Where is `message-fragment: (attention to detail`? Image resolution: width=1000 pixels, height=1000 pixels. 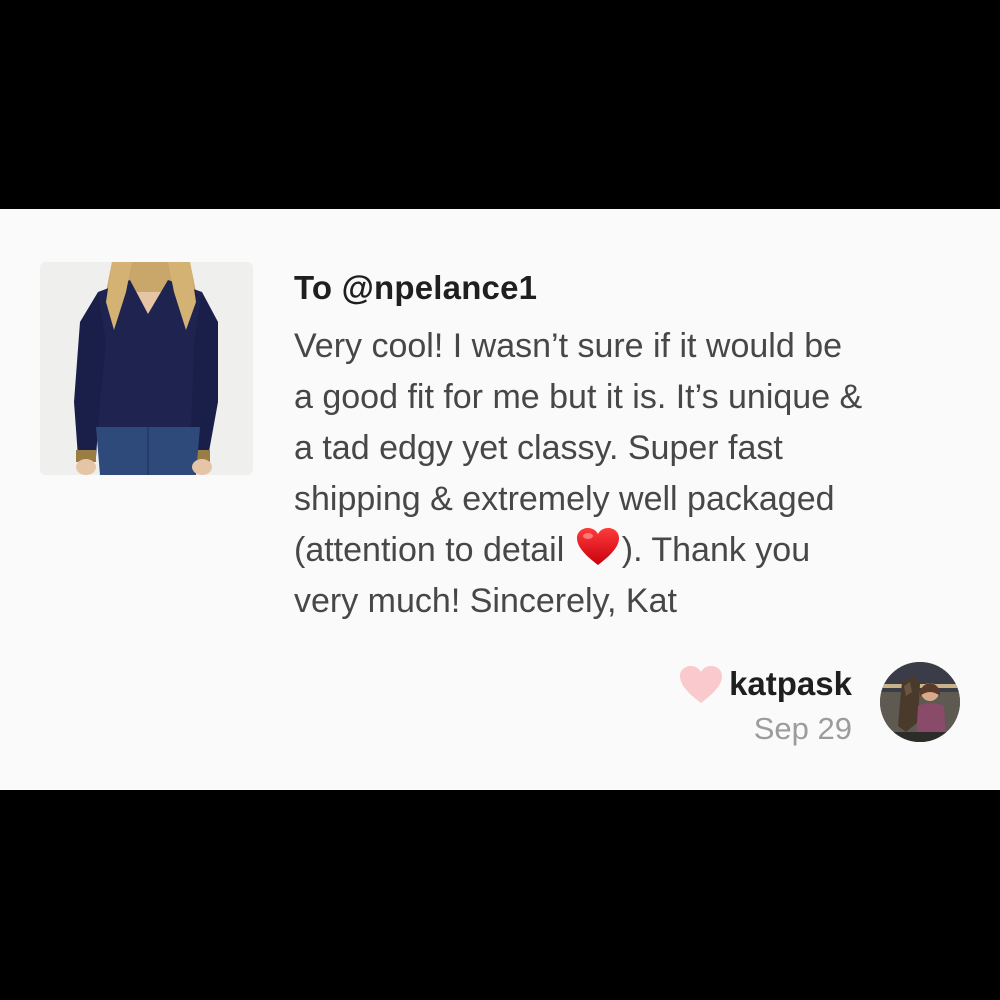 message-fragment: (attention to detail is located at coordinates (429, 550).